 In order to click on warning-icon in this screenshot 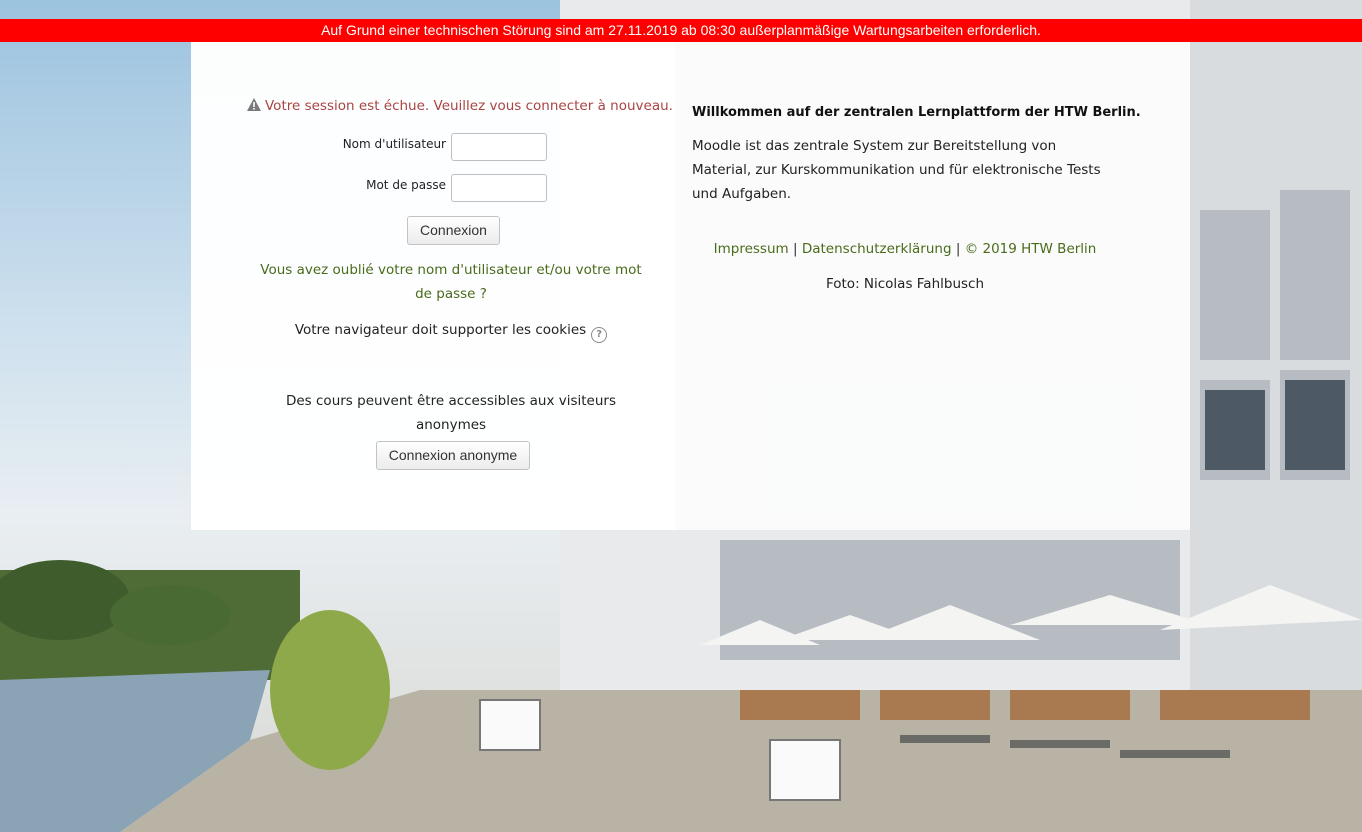, I will do `click(254, 106)`.